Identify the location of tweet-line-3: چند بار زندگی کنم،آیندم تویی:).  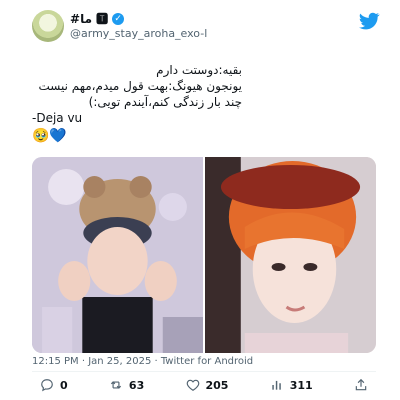
(165, 102).